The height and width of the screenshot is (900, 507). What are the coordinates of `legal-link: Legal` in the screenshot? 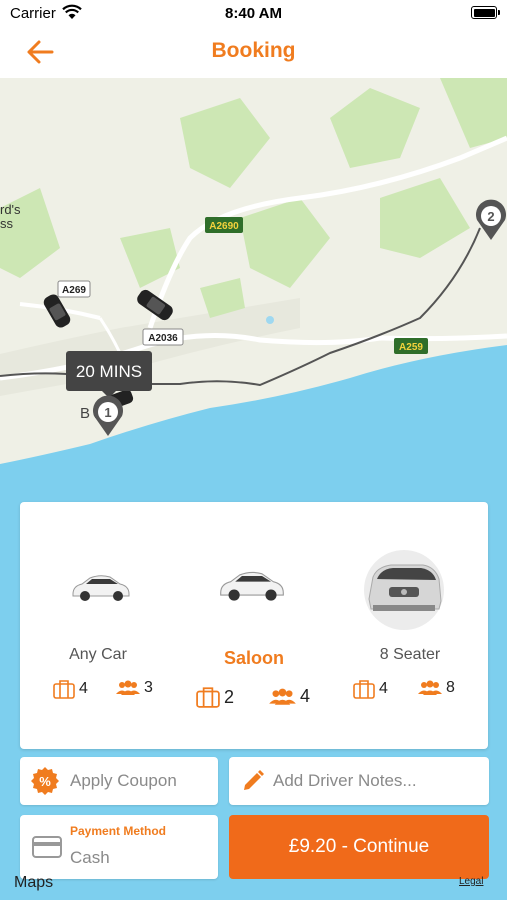 It's located at (471, 881).